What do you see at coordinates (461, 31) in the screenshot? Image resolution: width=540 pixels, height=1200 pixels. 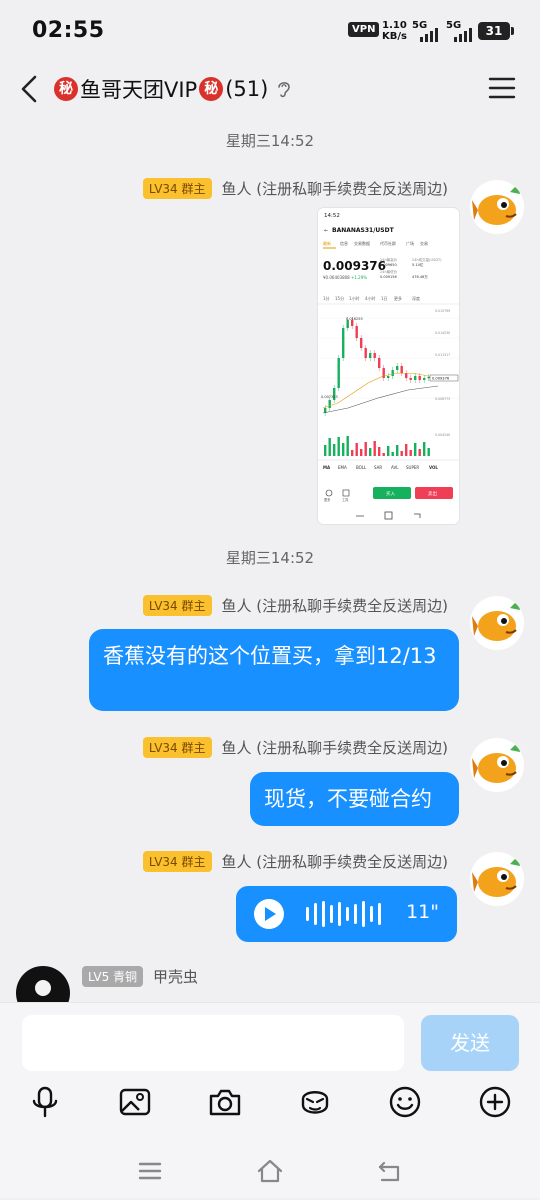 I see `signal-icon-2: 5G` at bounding box center [461, 31].